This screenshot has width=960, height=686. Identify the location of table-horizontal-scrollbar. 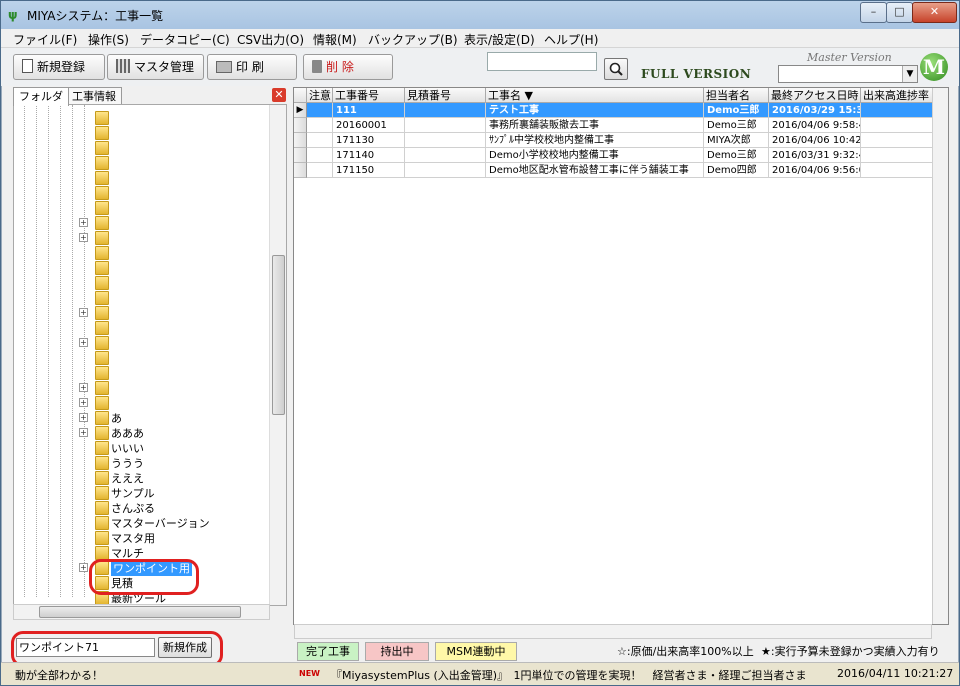
(613, 631).